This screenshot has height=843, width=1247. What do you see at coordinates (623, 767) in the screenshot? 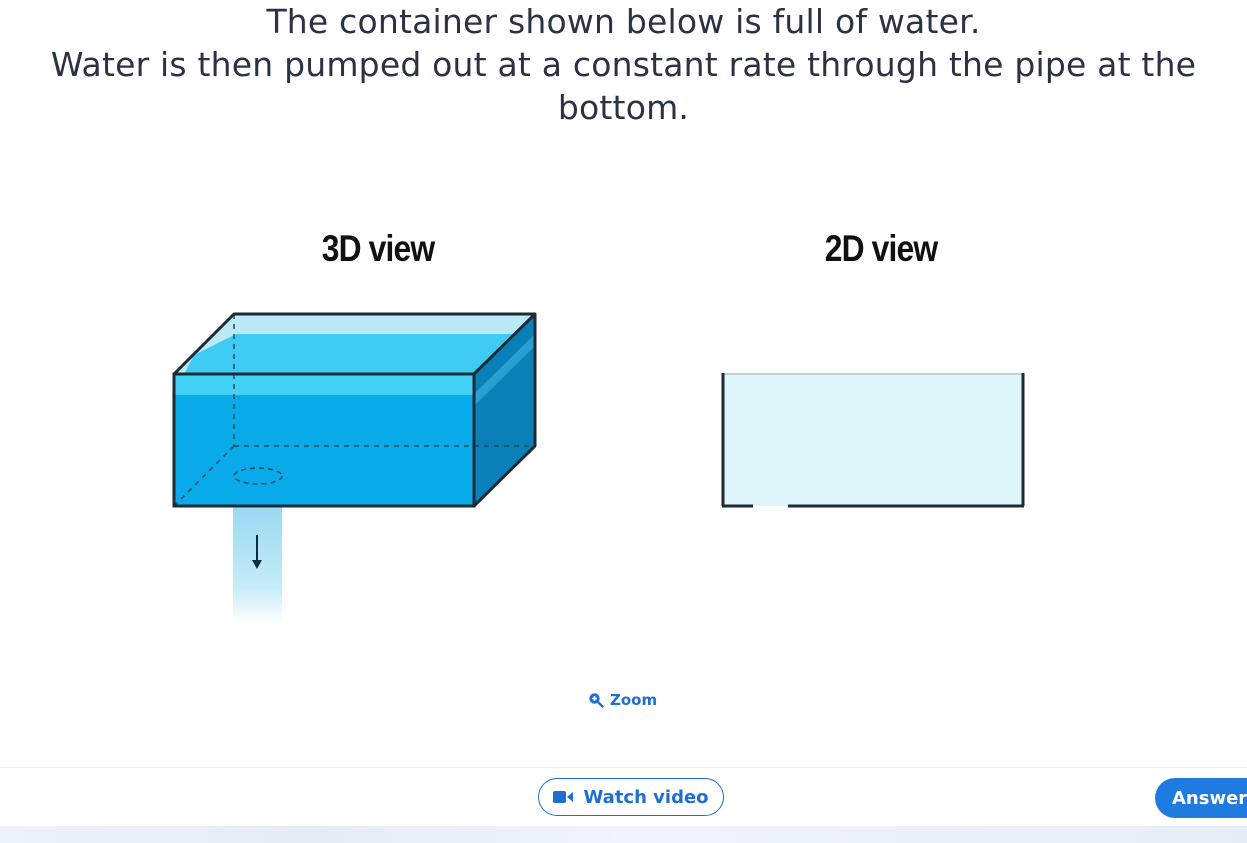
I see `footer-divider` at bounding box center [623, 767].